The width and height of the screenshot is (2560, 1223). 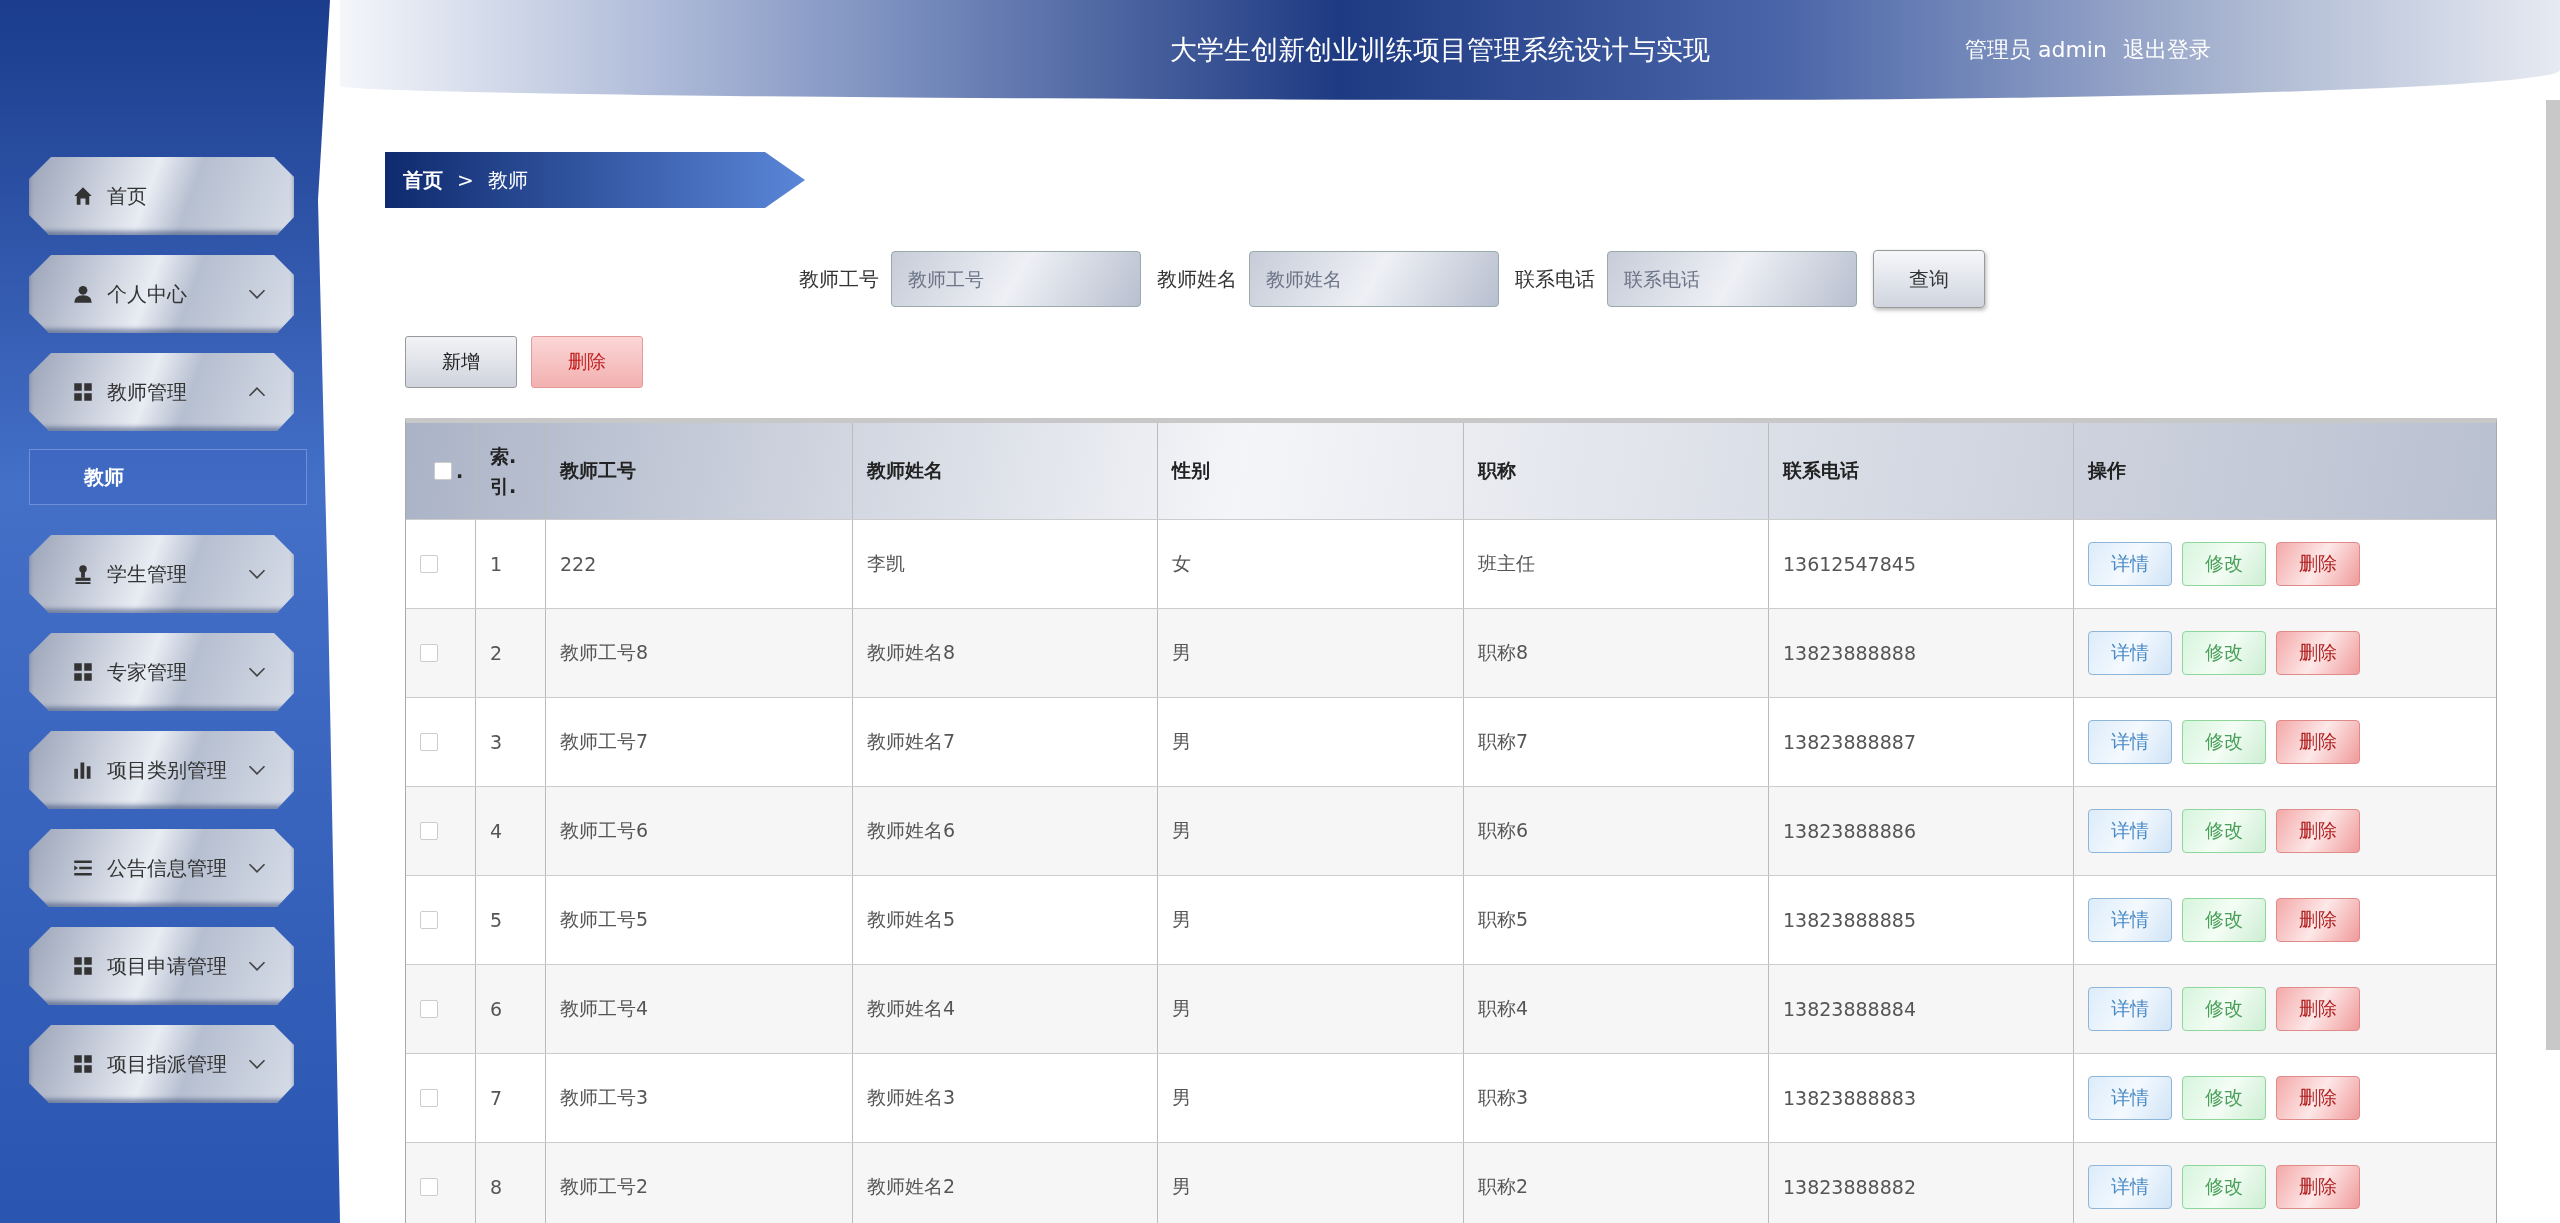 What do you see at coordinates (1849, 920) in the screenshot?
I see `table-cell: 13823888885` at bounding box center [1849, 920].